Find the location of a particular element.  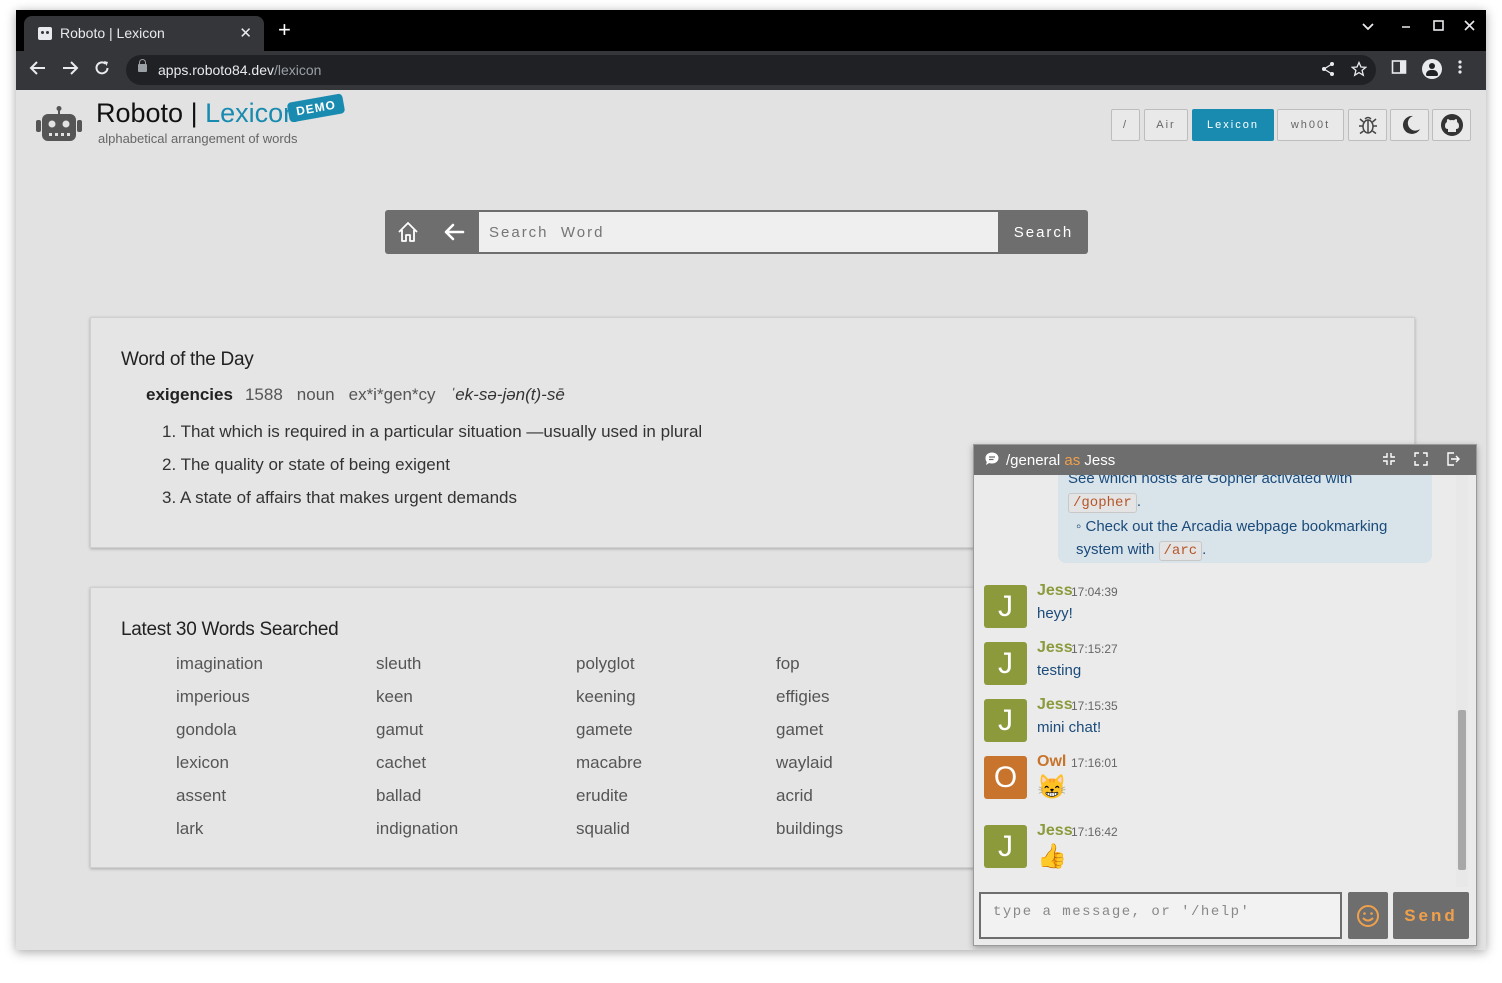

chat-scroll-thumb is located at coordinates (1462, 790).